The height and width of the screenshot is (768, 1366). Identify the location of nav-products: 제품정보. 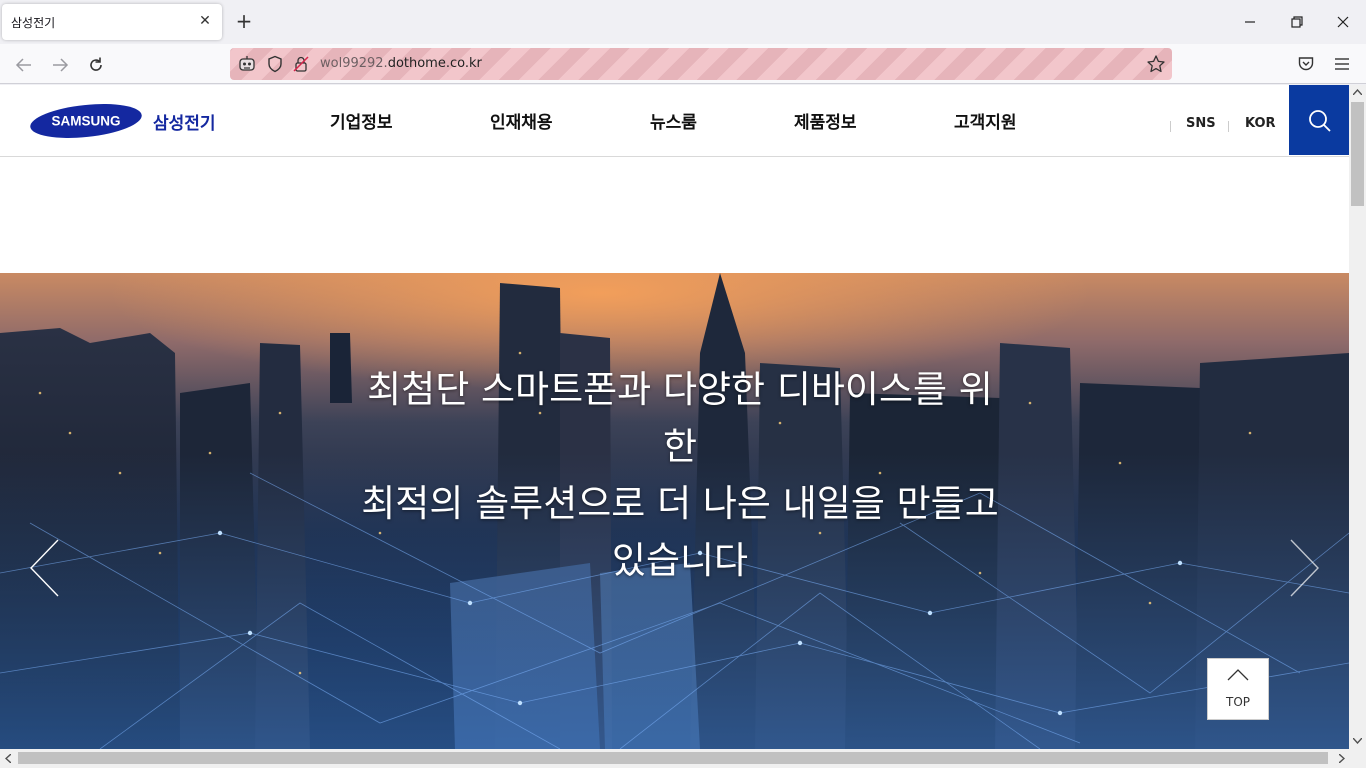
(825, 120).